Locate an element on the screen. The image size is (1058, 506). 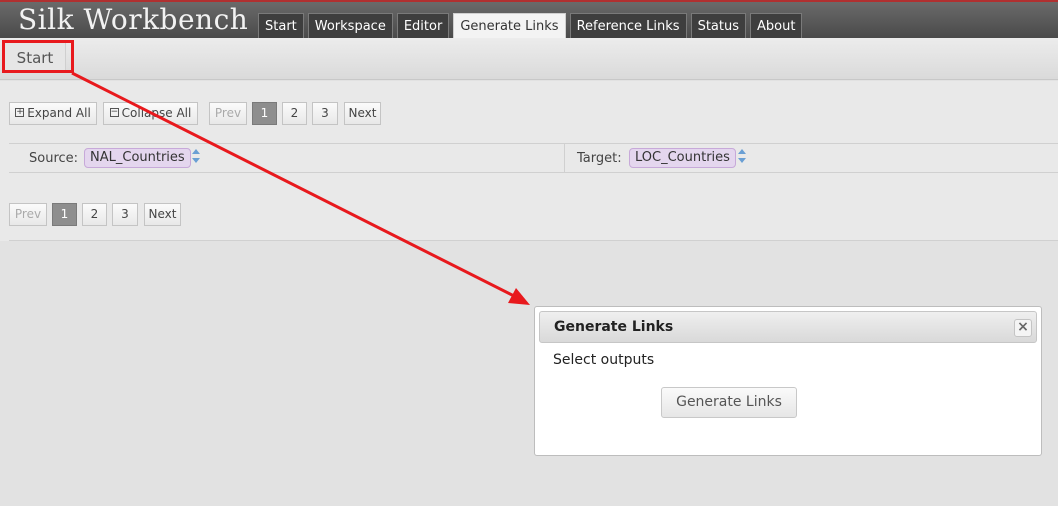
collapse-all-button: − Collapse All is located at coordinates (150, 113).